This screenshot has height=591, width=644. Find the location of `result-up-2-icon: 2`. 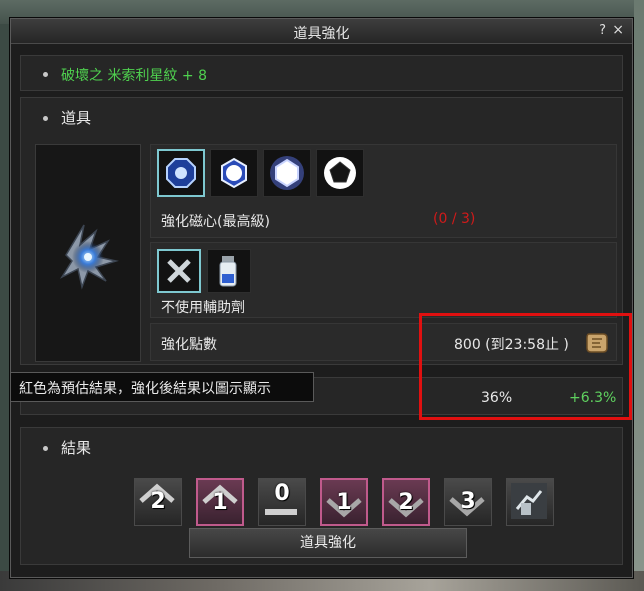

result-up-2-icon: 2 is located at coordinates (158, 502).